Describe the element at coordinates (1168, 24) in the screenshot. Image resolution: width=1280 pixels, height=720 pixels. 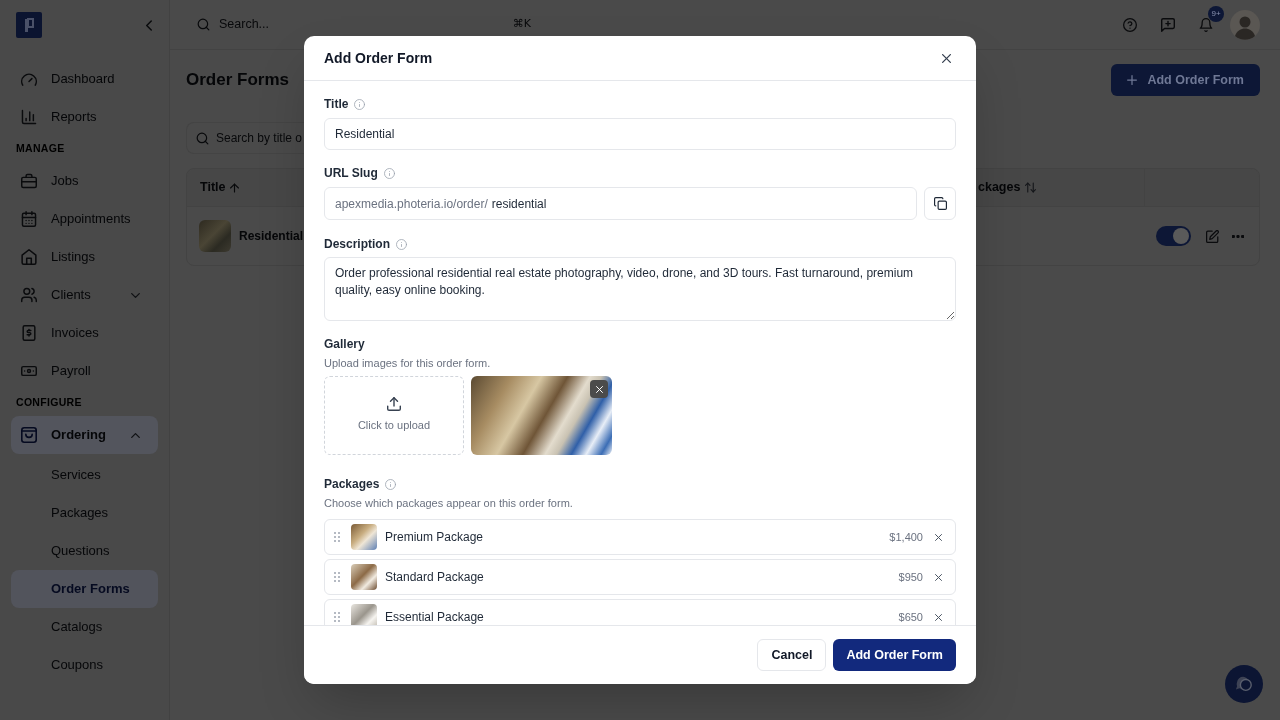
I see `message-plus-icon` at that location.